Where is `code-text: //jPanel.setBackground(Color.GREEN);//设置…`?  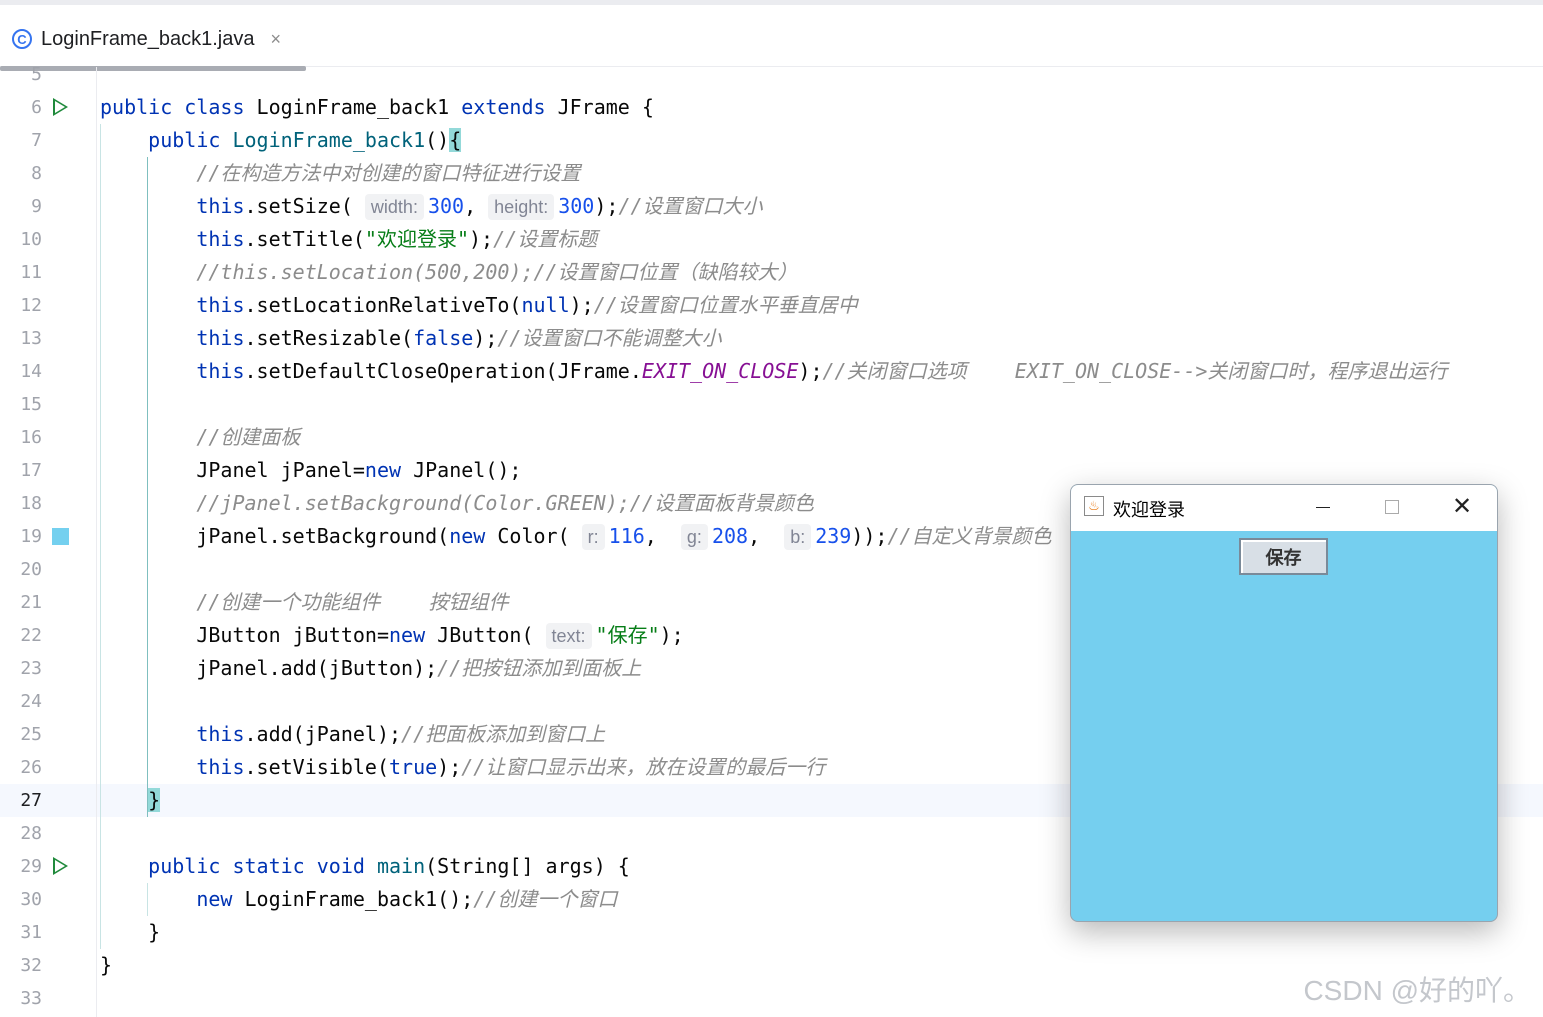
code-text: //jPanel.setBackground(Color.GREEN);//设置… is located at coordinates (505, 503).